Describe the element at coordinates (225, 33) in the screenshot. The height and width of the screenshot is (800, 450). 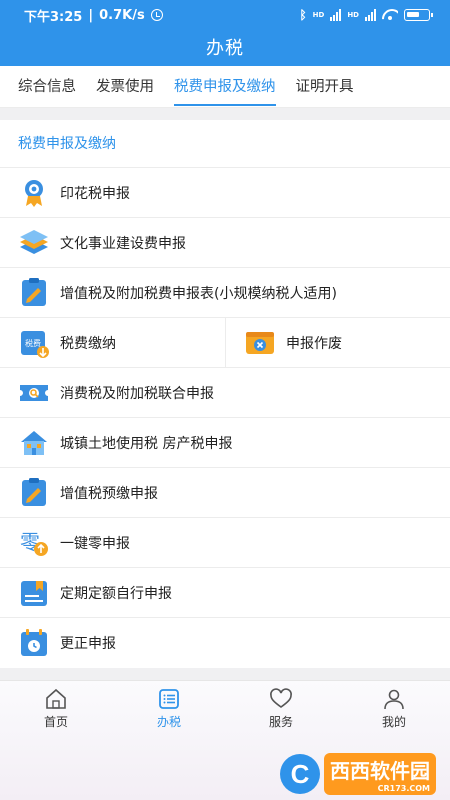
I see `top-bar: 下午3:25 | 0.7K/s ᛒ HD HD 办税` at that location.